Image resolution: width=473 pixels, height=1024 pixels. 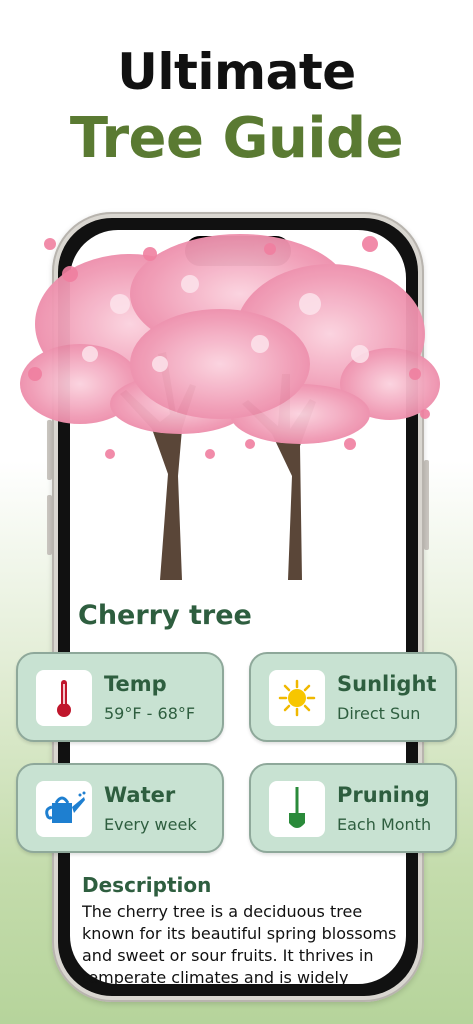 I want to click on water-card: Water Every week, so click(x=120, y=808).